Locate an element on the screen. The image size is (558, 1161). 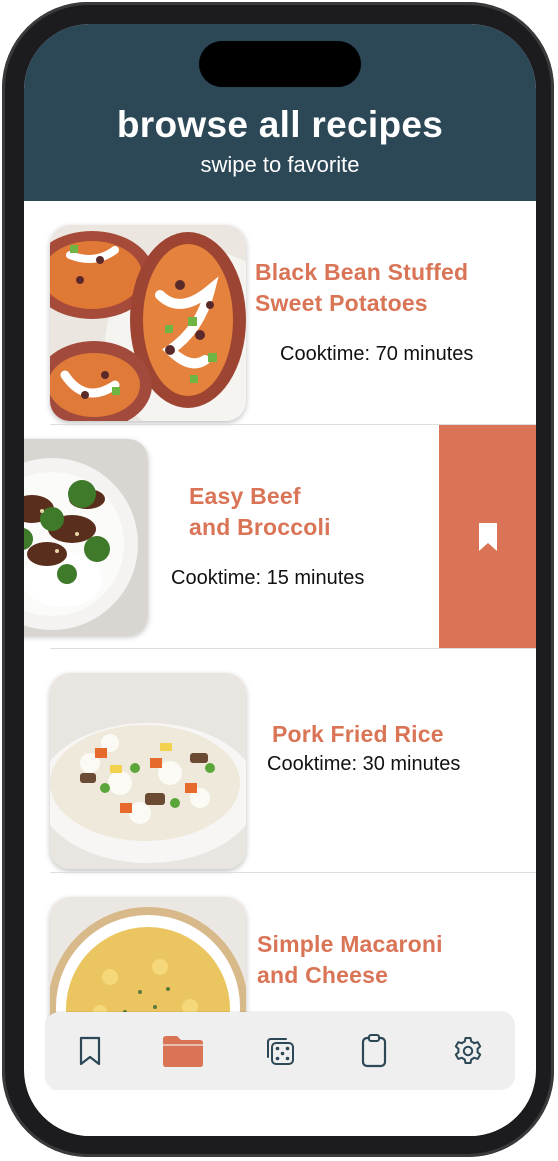
recipe-title-line: and Broccoli is located at coordinates (260, 527).